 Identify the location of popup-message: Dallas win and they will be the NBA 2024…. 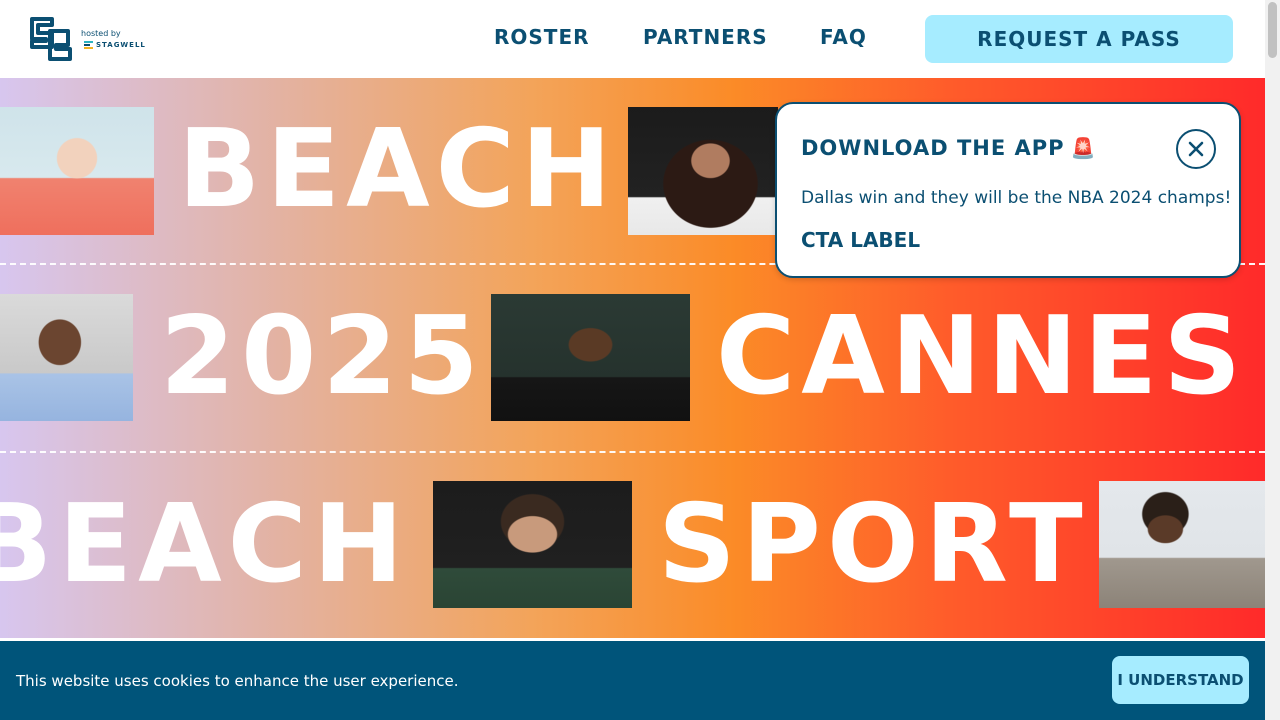
(1016, 198).